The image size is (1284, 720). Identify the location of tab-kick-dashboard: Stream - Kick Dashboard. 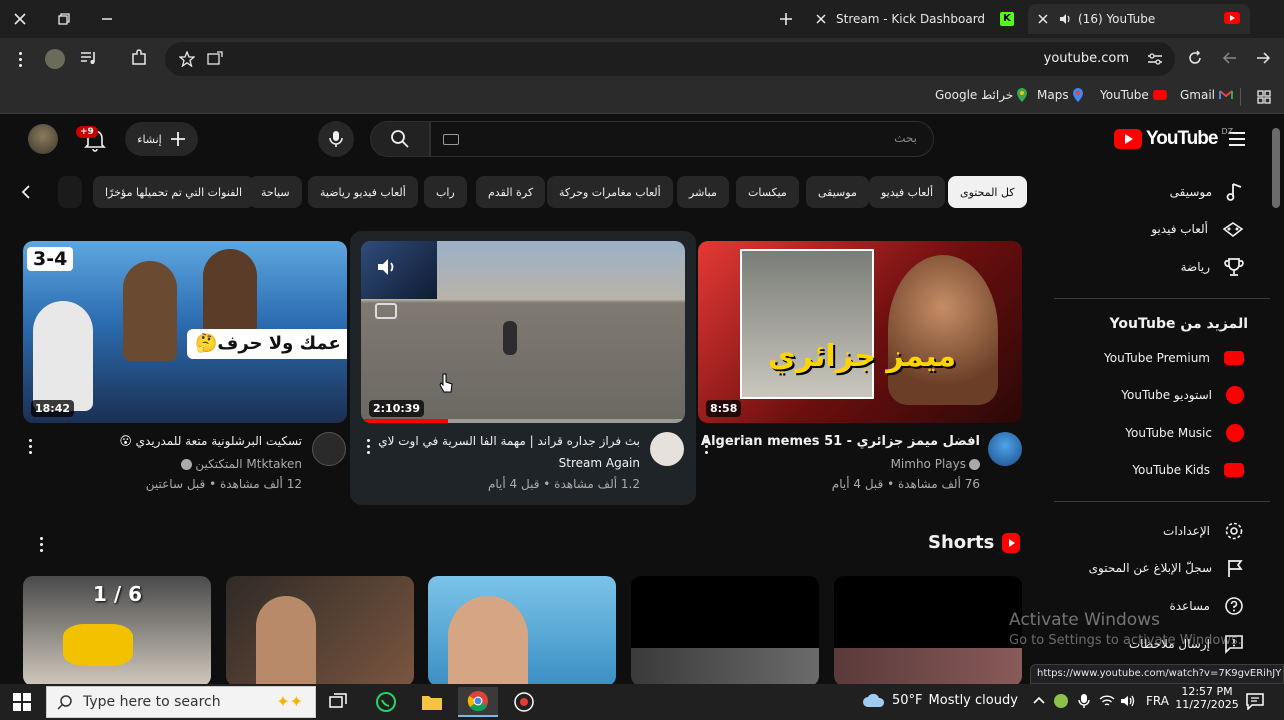
(901, 19).